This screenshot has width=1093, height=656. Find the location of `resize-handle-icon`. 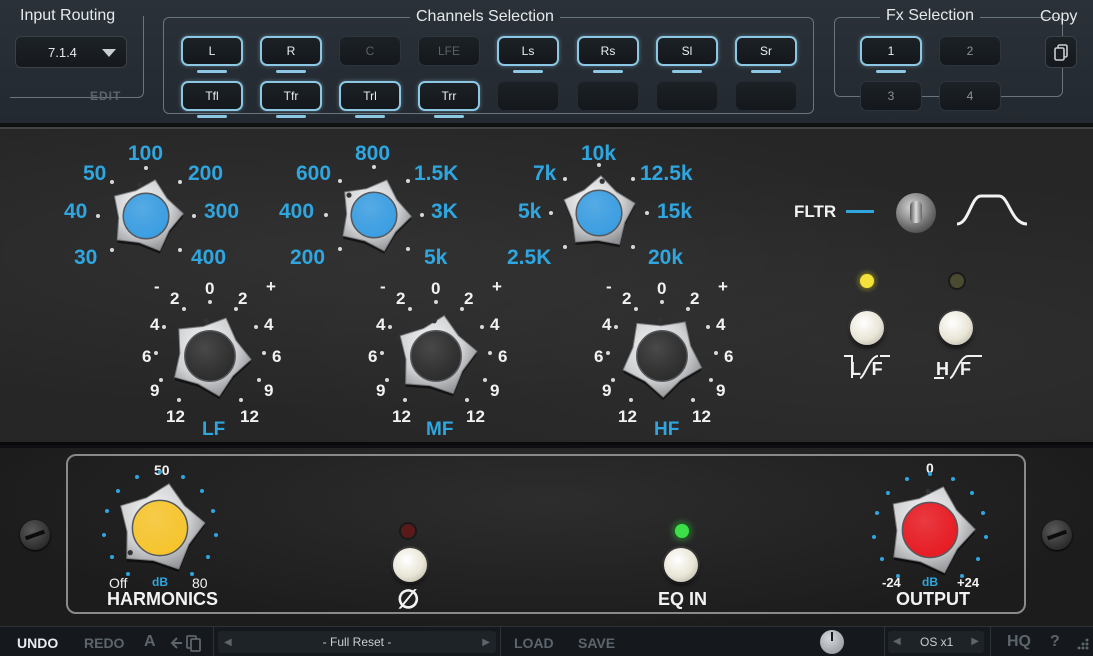

resize-handle-icon is located at coordinates (1082, 645).